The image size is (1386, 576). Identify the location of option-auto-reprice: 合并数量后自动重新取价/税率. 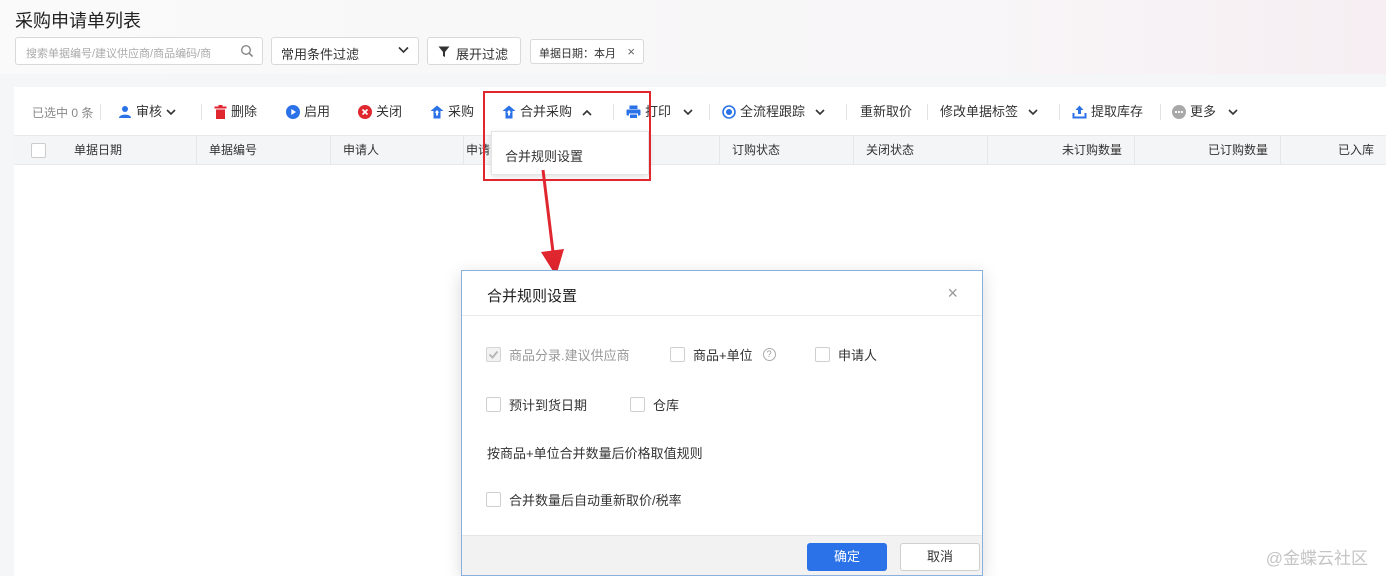
(584, 499).